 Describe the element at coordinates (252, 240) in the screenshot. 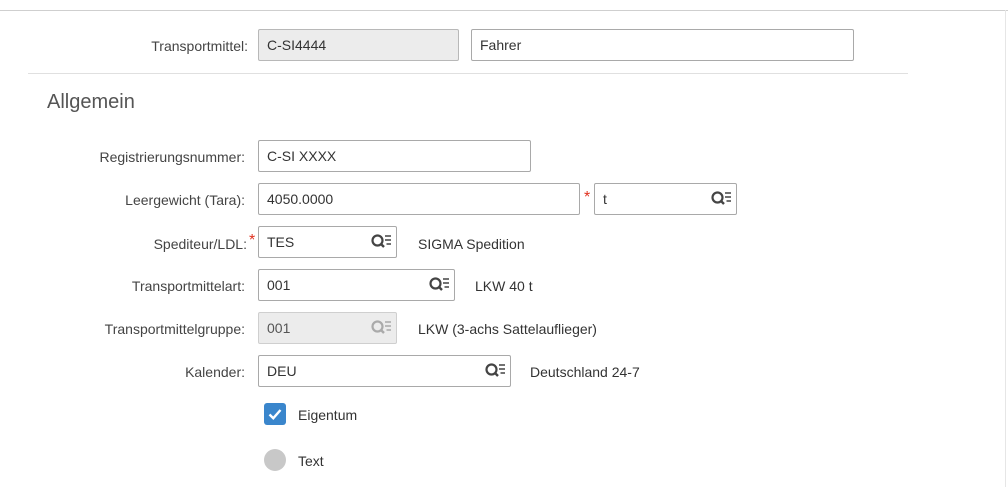

I see `carrier-required-marker: *` at that location.